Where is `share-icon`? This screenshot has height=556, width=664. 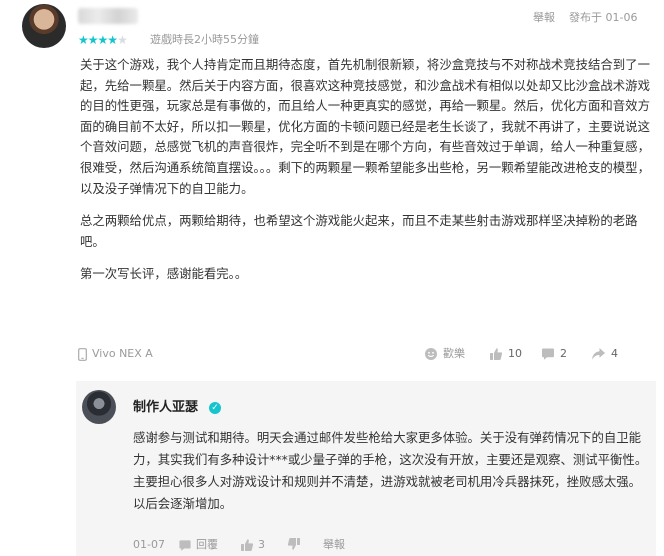
share-icon is located at coordinates (598, 354).